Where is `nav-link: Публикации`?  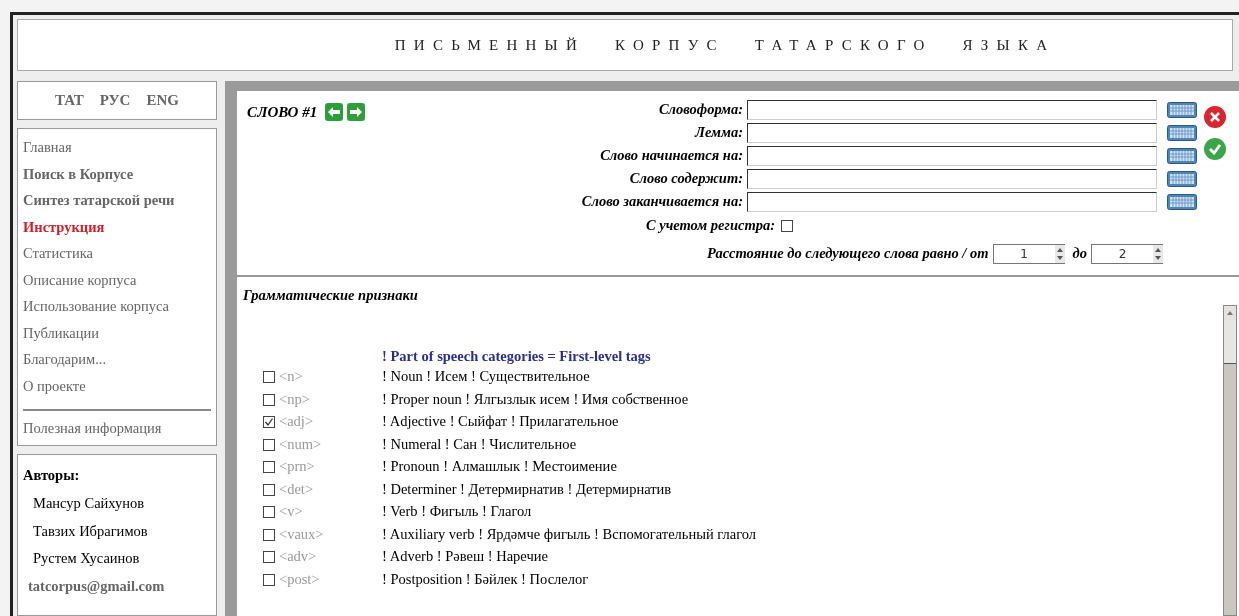
nav-link: Публикации is located at coordinates (117, 336).